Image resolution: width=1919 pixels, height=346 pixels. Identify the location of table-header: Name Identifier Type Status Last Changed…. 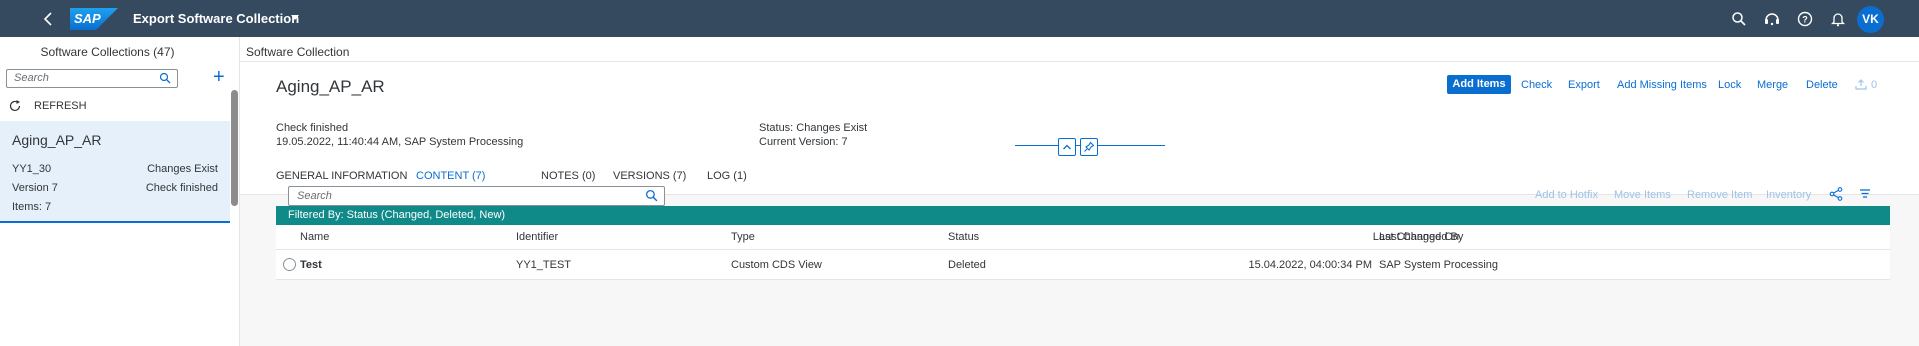
(1083, 237).